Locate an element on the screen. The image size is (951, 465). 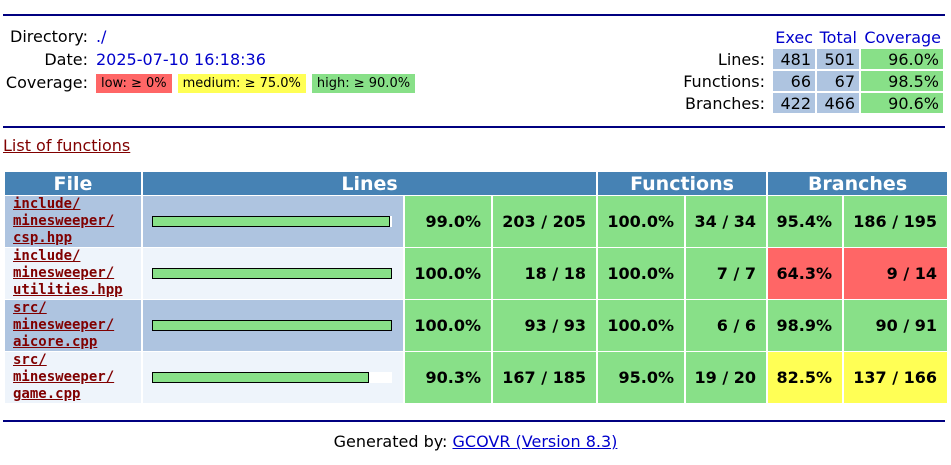
function-ratio: 34 / 34 is located at coordinates (726, 221).